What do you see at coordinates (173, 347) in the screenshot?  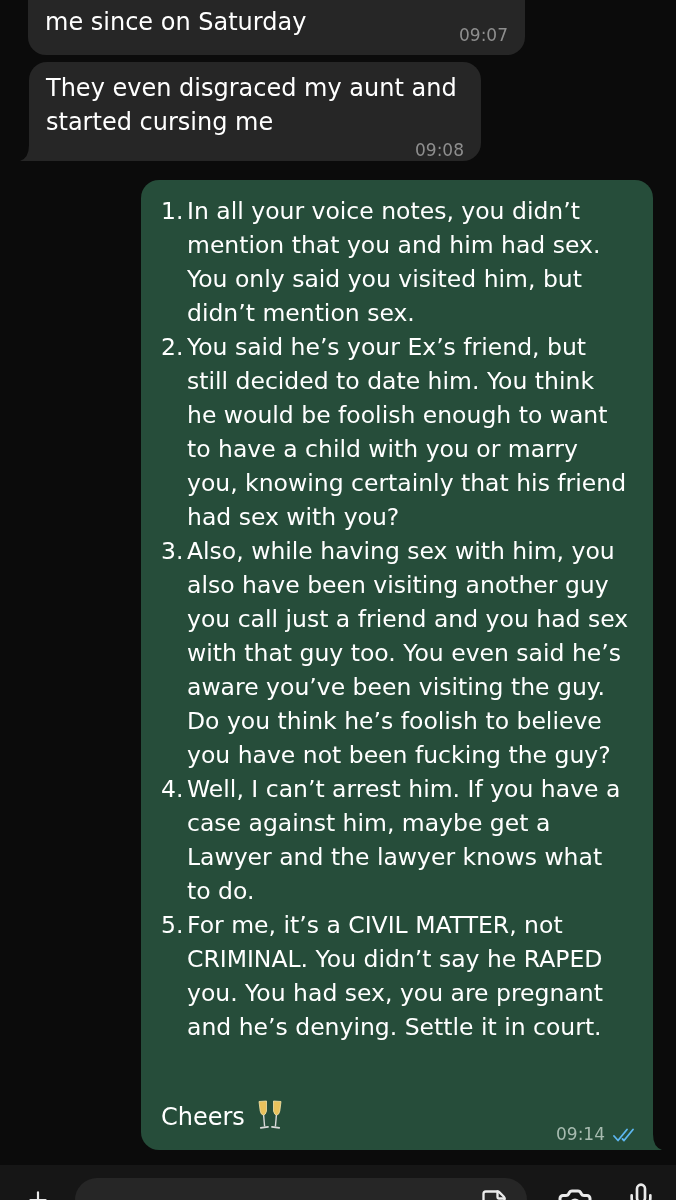 I see `list-number: 2.` at bounding box center [173, 347].